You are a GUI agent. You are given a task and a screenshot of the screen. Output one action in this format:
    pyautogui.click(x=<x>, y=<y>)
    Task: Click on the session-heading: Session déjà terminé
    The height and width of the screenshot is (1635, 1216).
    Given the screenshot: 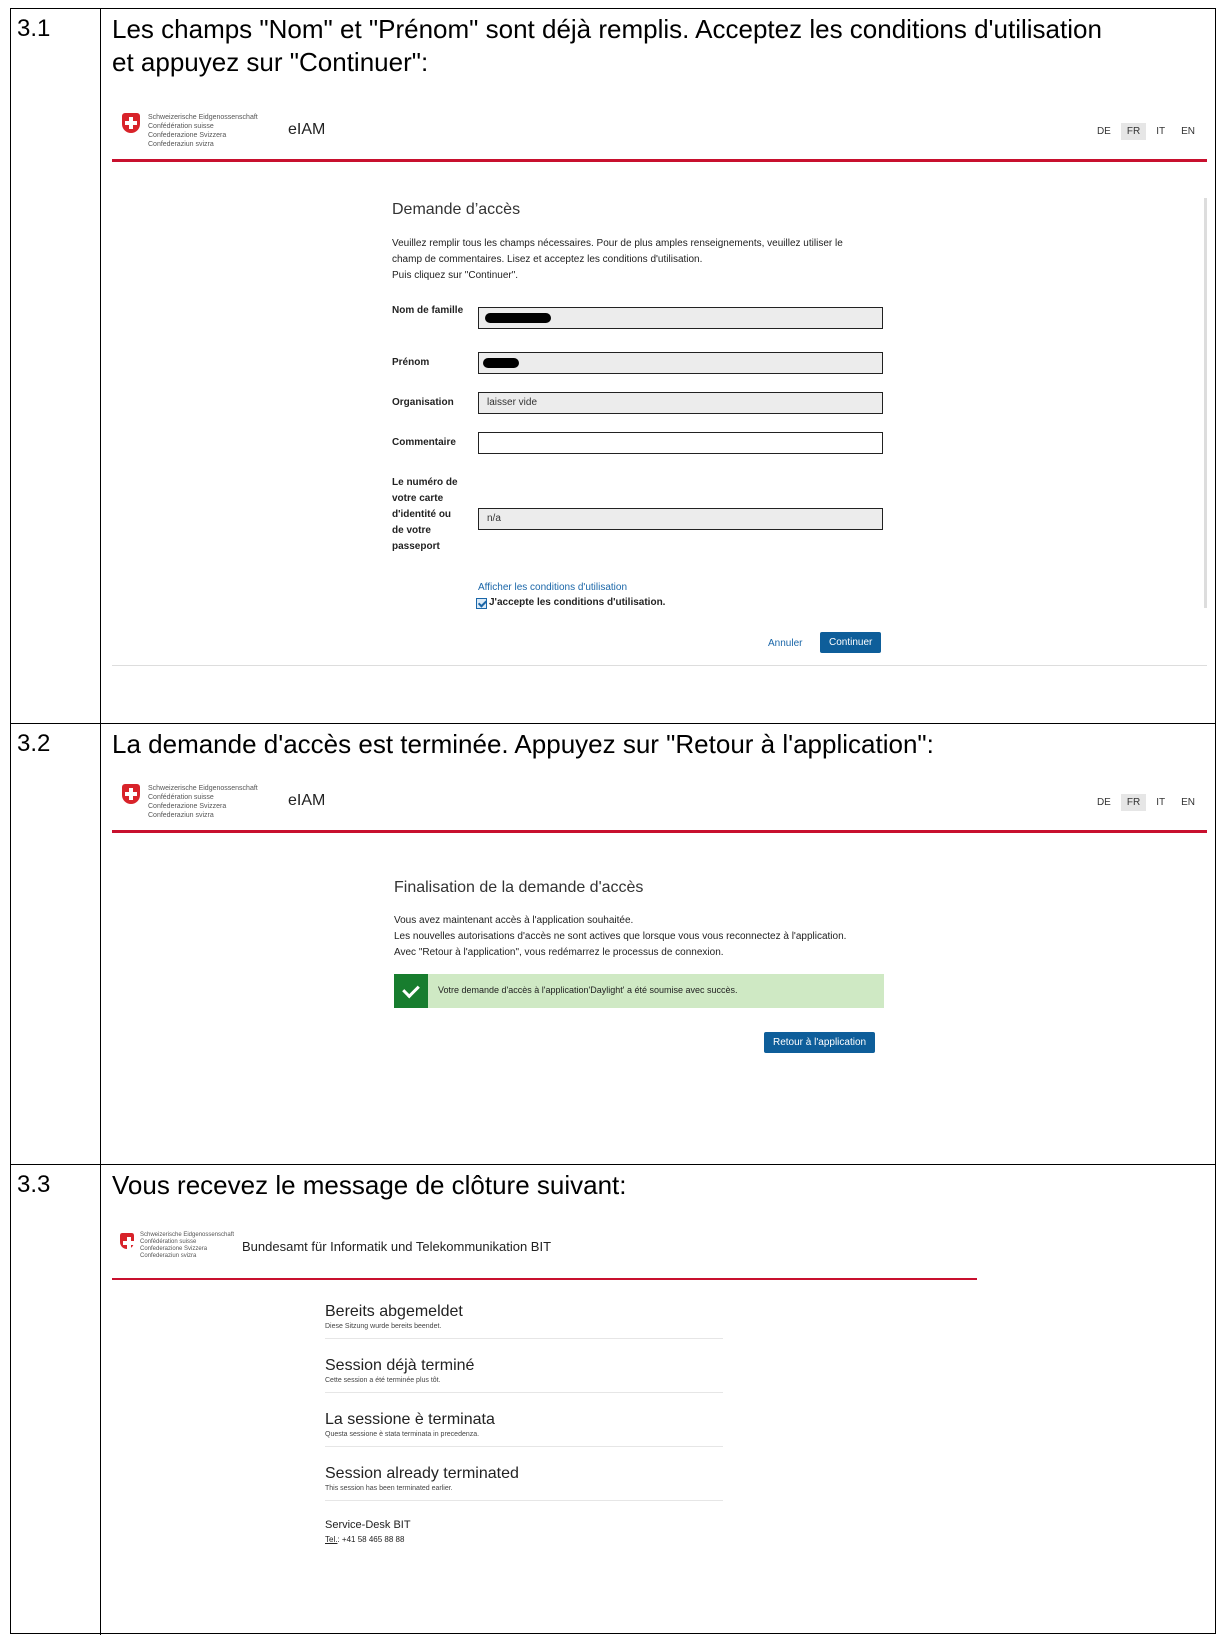 What is the action you would take?
    pyautogui.click(x=400, y=1365)
    